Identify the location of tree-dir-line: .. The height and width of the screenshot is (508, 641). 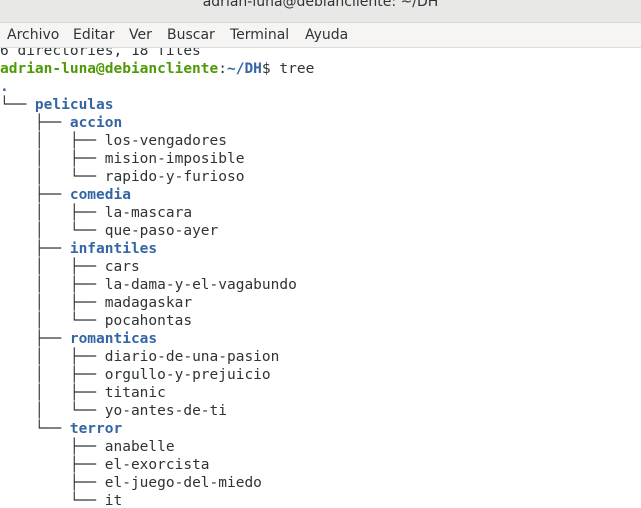
(4, 87).